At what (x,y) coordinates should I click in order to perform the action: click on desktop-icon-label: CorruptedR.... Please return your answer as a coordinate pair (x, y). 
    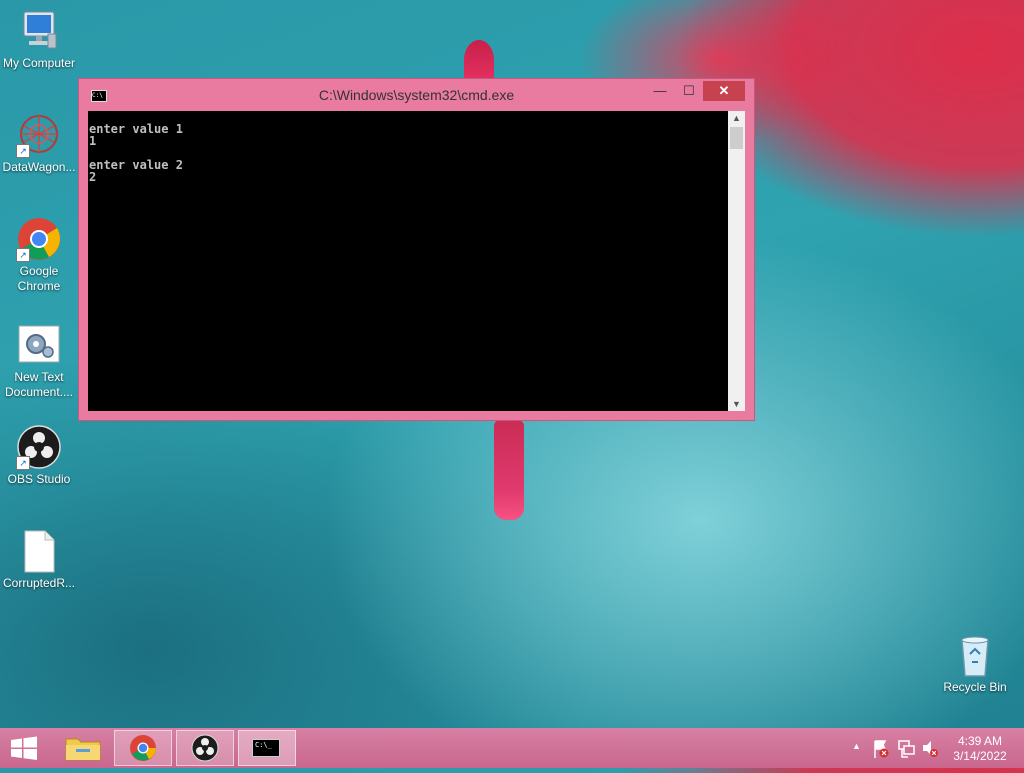
    Looking at the image, I should click on (39, 583).